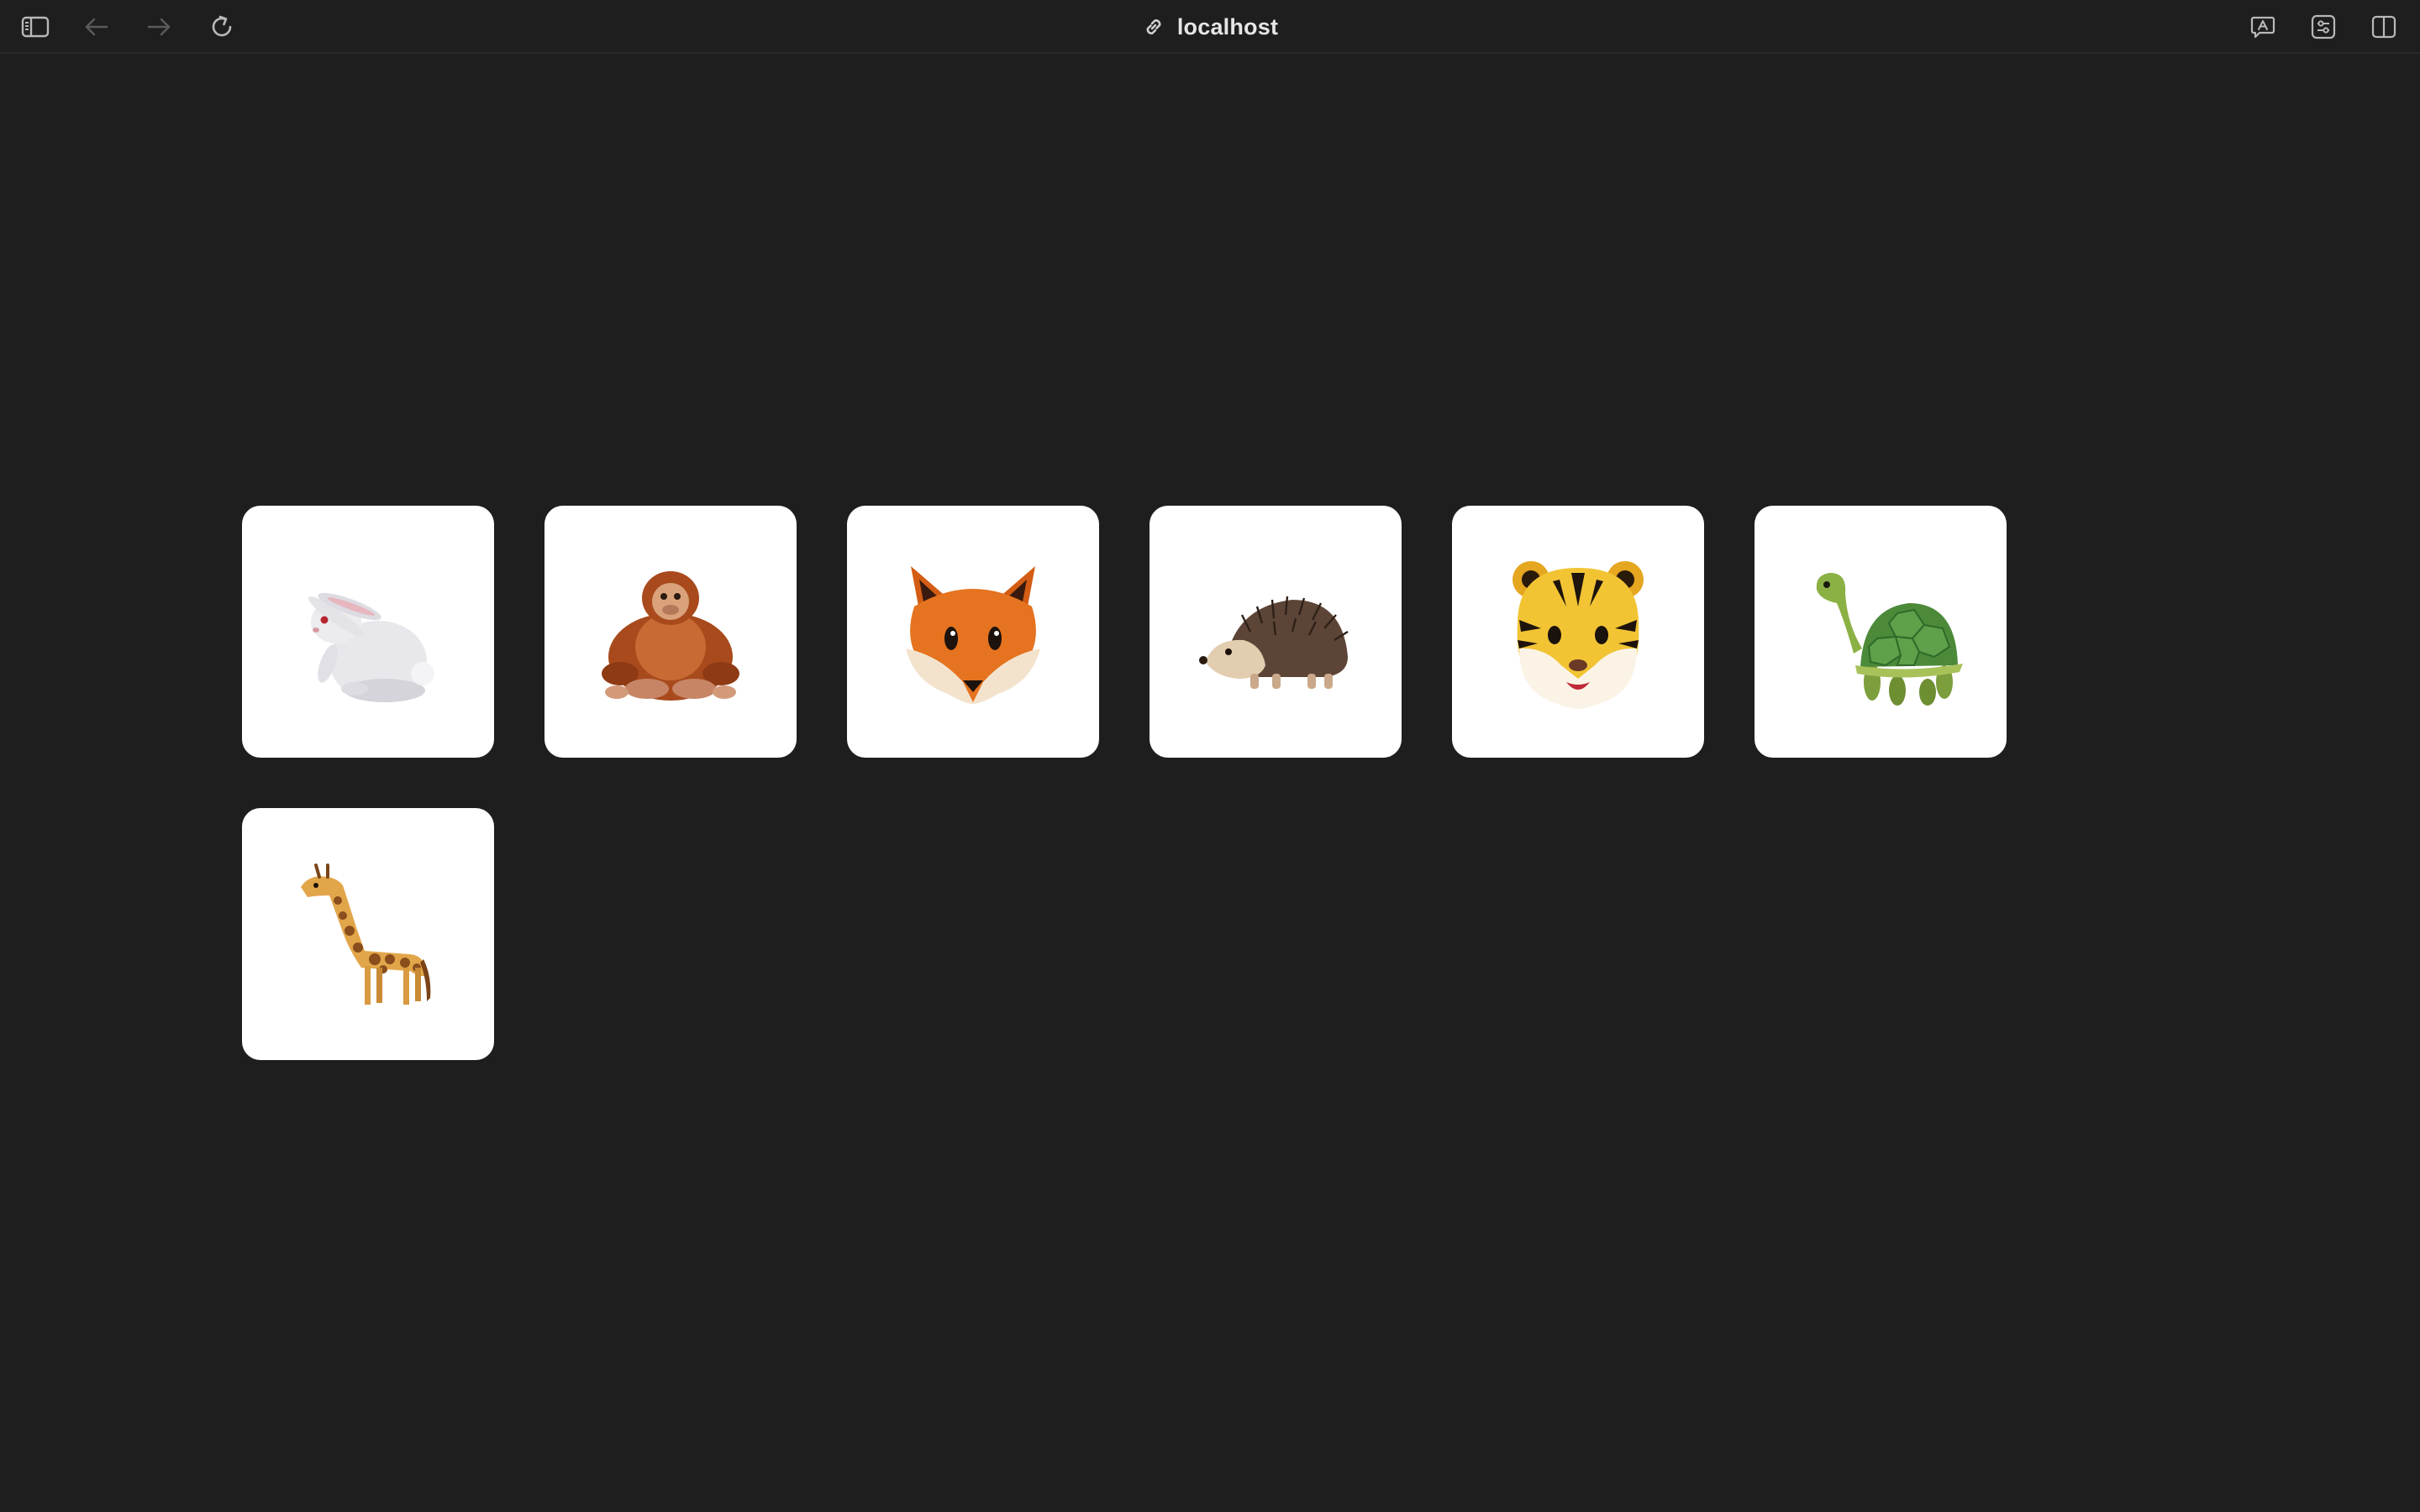  Describe the element at coordinates (1274, 642) in the screenshot. I see `hedgehog-icon` at that location.